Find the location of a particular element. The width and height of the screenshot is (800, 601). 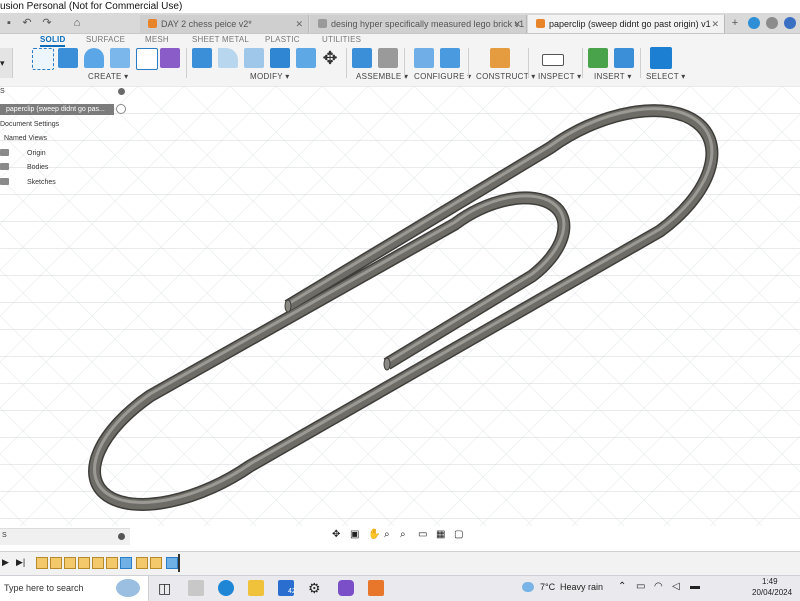

wifi-icon: ◠ is located at coordinates (658, 586).